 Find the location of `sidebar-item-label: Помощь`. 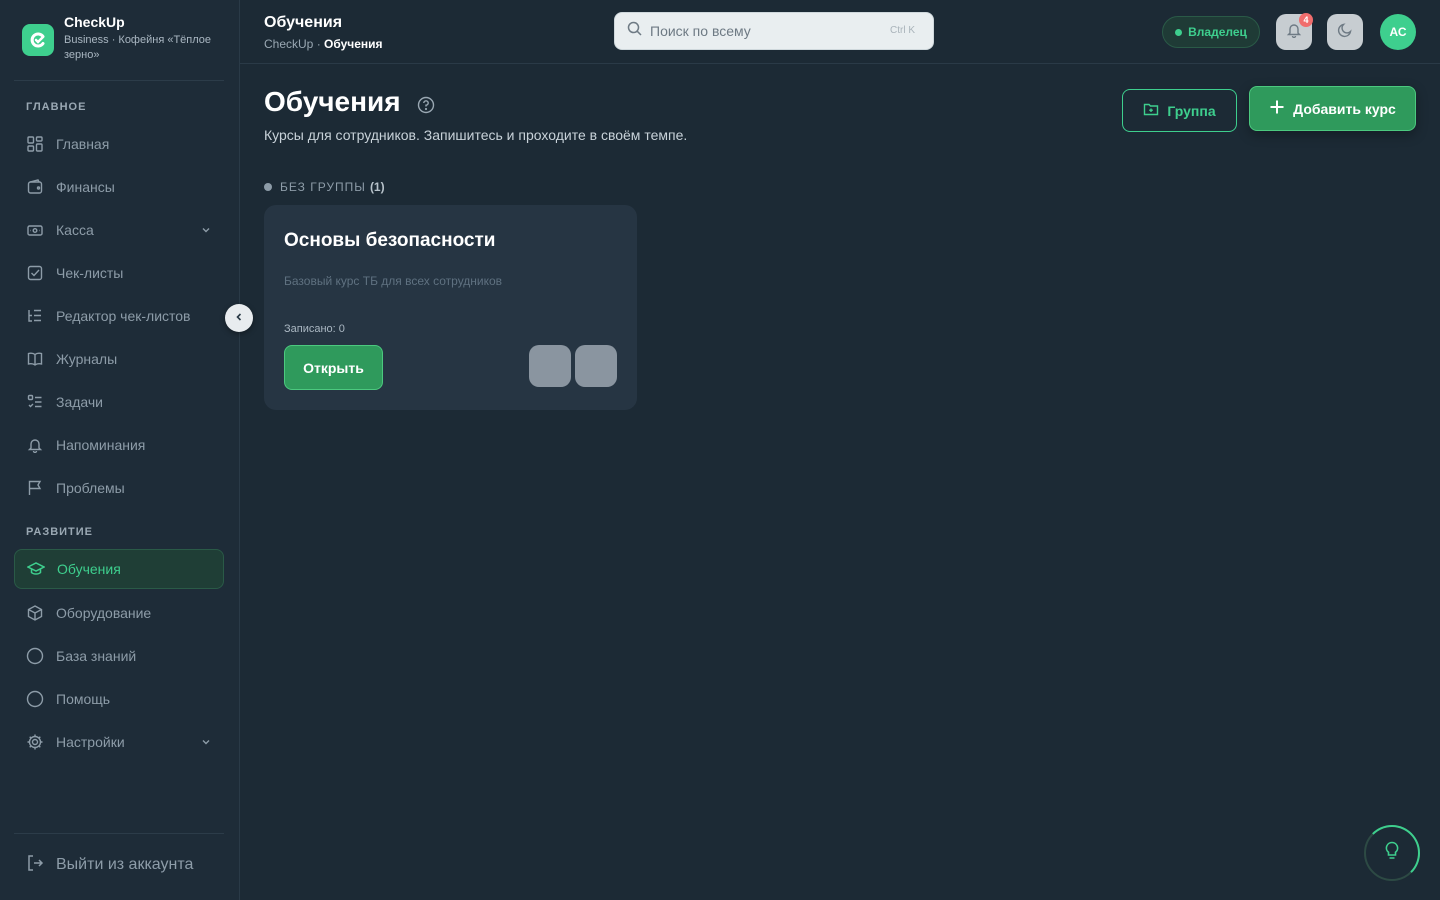

sidebar-item-label: Помощь is located at coordinates (83, 699).